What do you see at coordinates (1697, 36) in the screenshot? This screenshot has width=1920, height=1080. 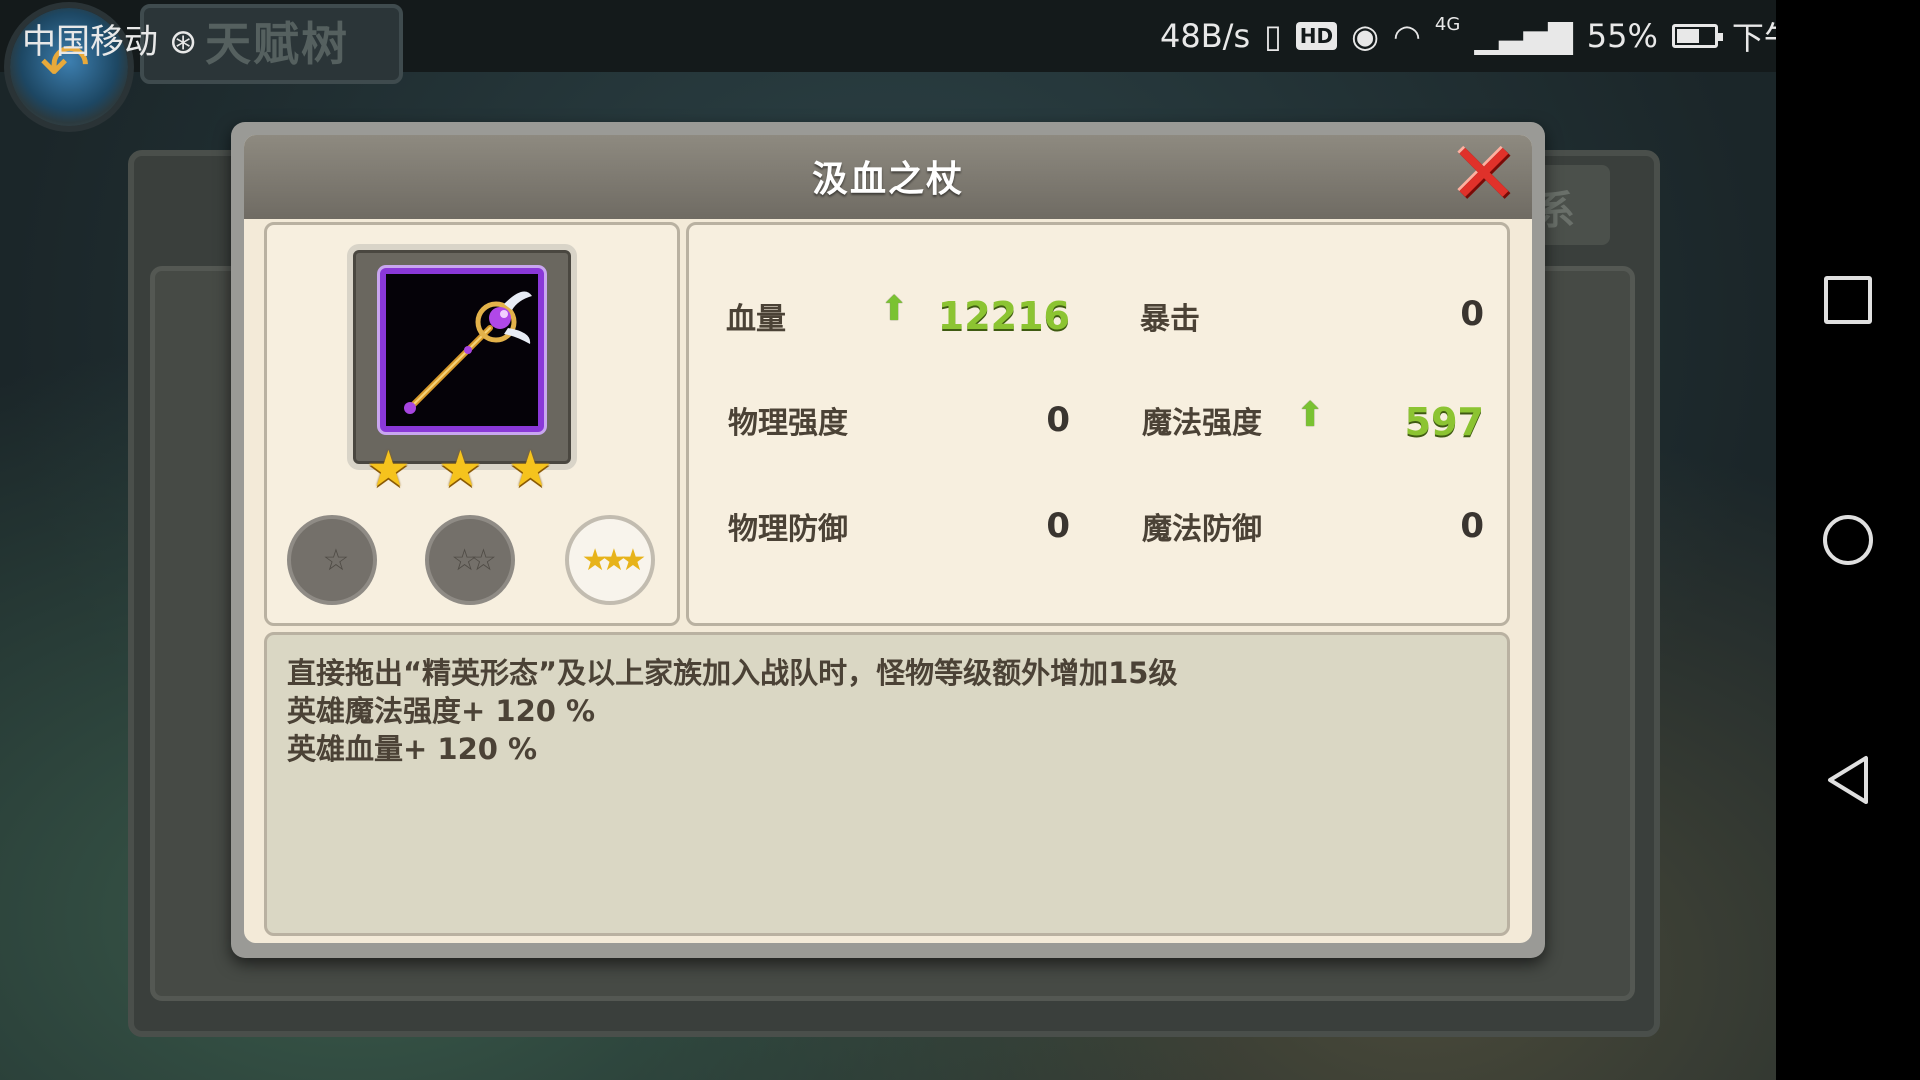 I see `battery-icon` at bounding box center [1697, 36].